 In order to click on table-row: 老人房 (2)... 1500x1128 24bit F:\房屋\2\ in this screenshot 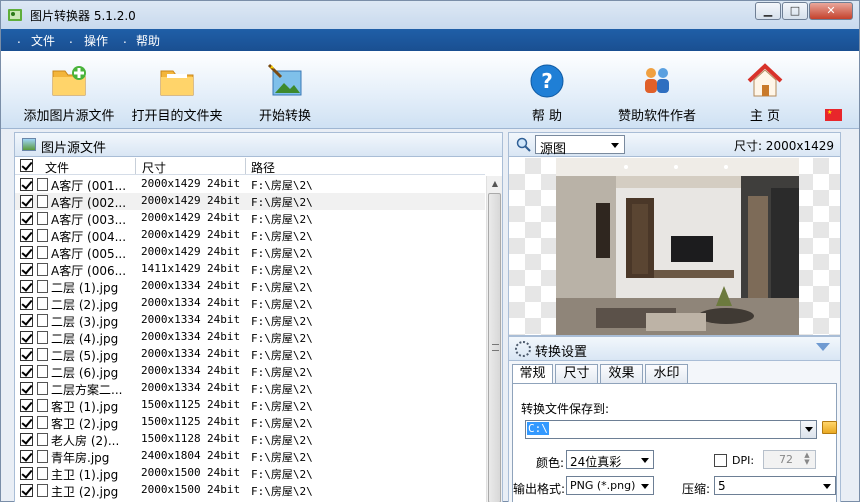, I will do `click(250, 439)`.